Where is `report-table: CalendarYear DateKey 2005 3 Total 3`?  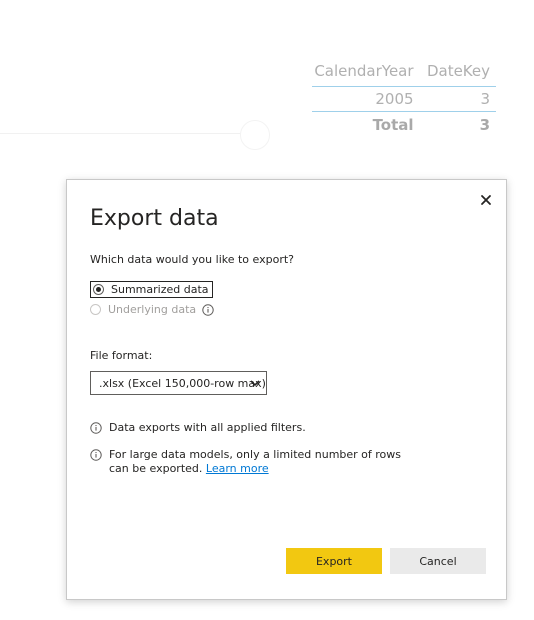
report-table: CalendarYear DateKey 2005 3 Total 3 is located at coordinates (404, 97).